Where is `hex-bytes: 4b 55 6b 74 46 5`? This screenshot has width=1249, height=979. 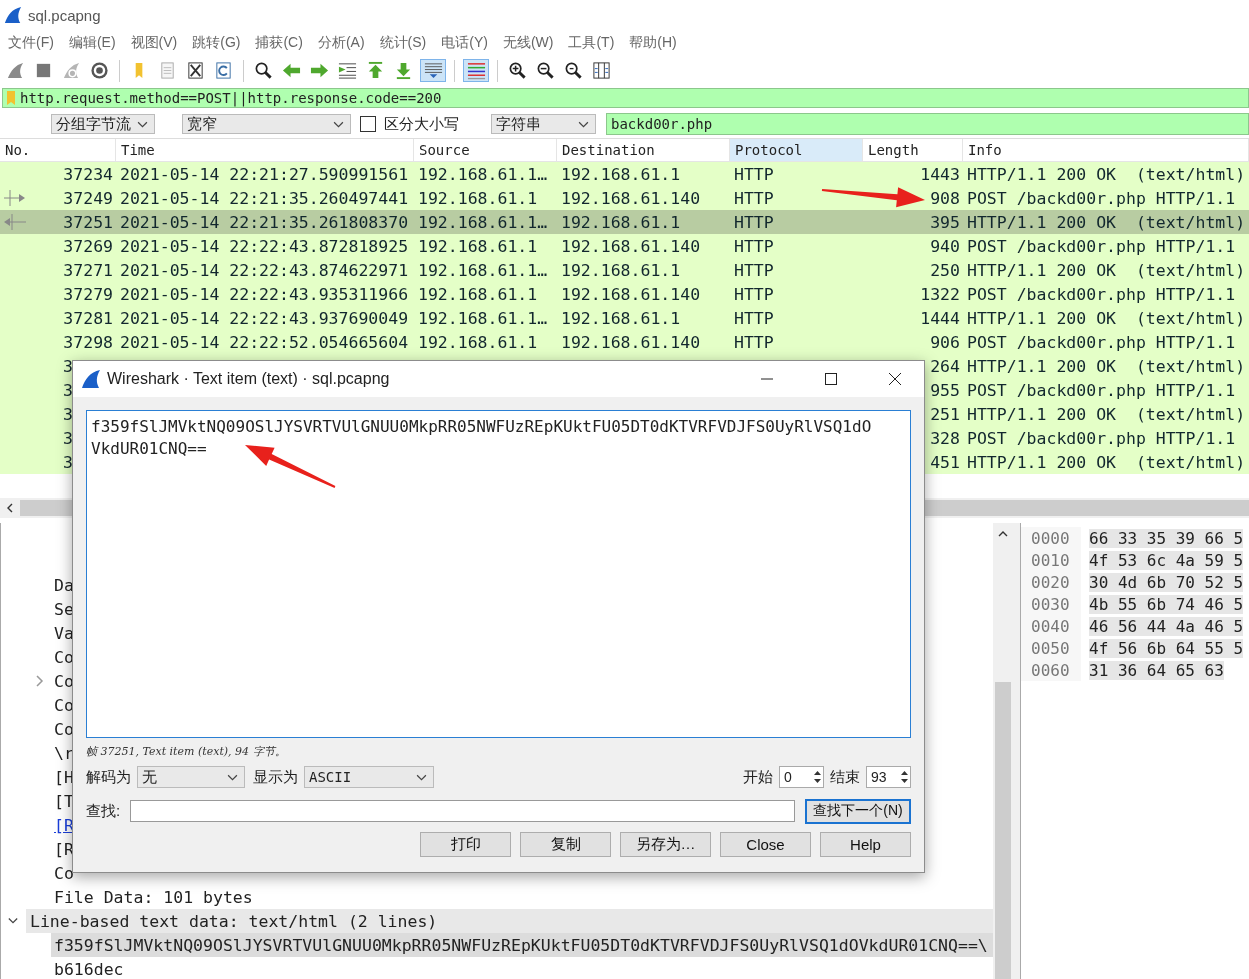 hex-bytes: 4b 55 6b 74 46 5 is located at coordinates (1166, 604).